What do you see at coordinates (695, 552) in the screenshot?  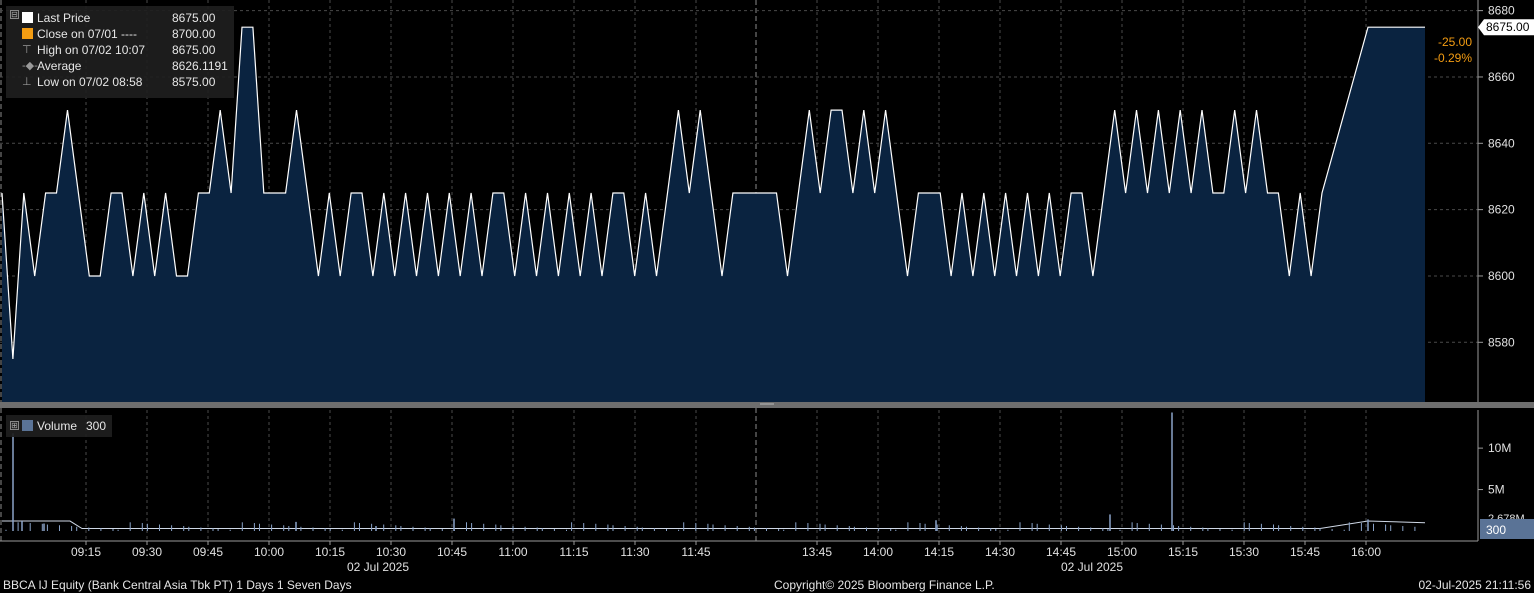 I see `time-tick-label: 11:45` at bounding box center [695, 552].